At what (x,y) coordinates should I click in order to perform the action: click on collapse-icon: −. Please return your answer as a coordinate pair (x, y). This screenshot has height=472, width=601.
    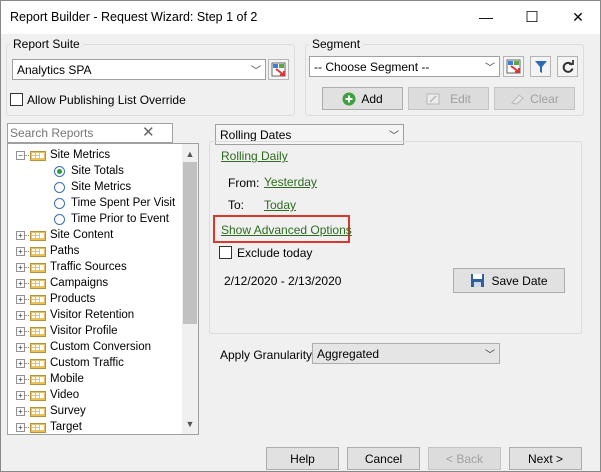
    Looking at the image, I should click on (20, 155).